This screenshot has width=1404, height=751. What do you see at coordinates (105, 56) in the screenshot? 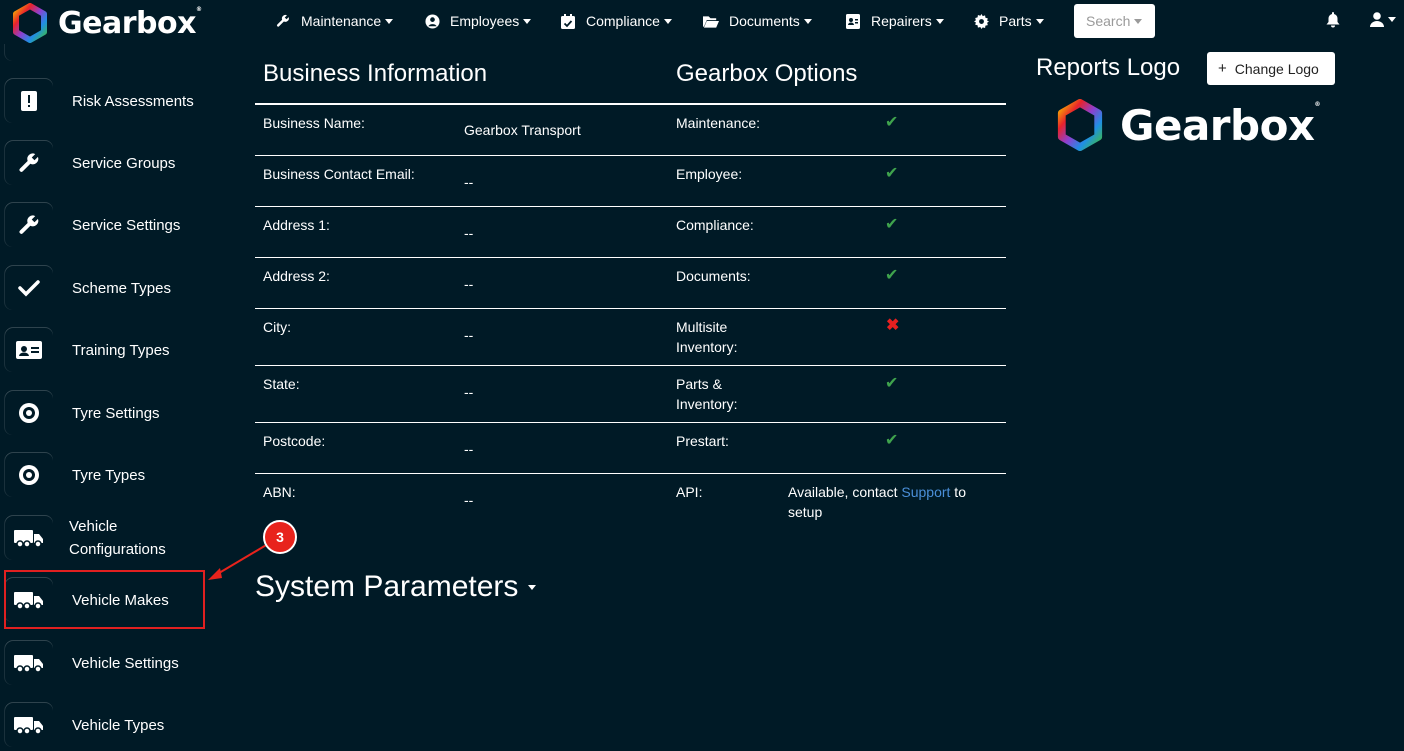
I see `sidebar-item-partial` at bounding box center [105, 56].